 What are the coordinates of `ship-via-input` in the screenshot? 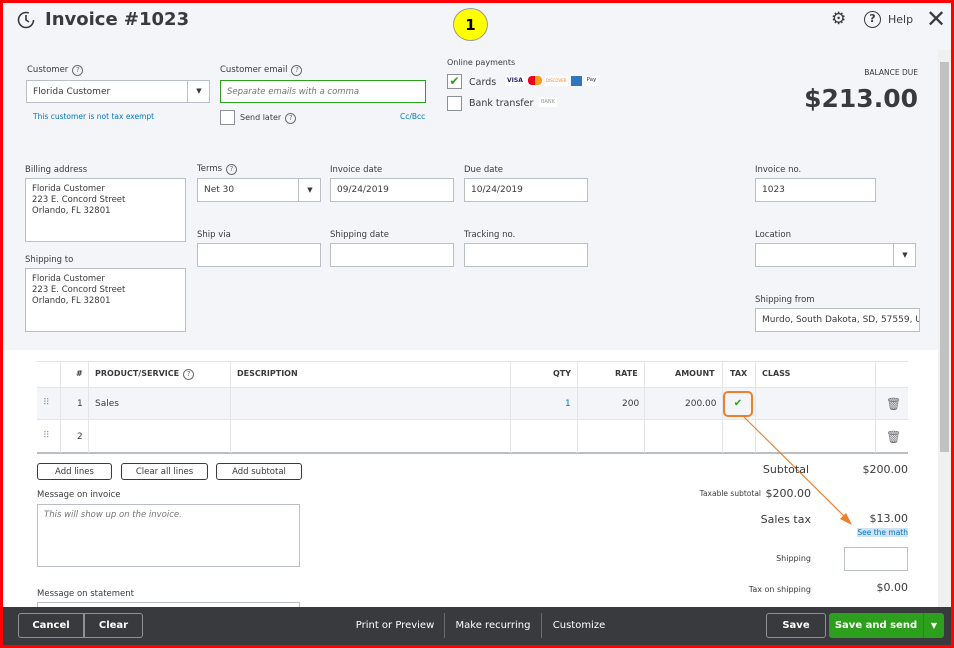 It's located at (259, 255).